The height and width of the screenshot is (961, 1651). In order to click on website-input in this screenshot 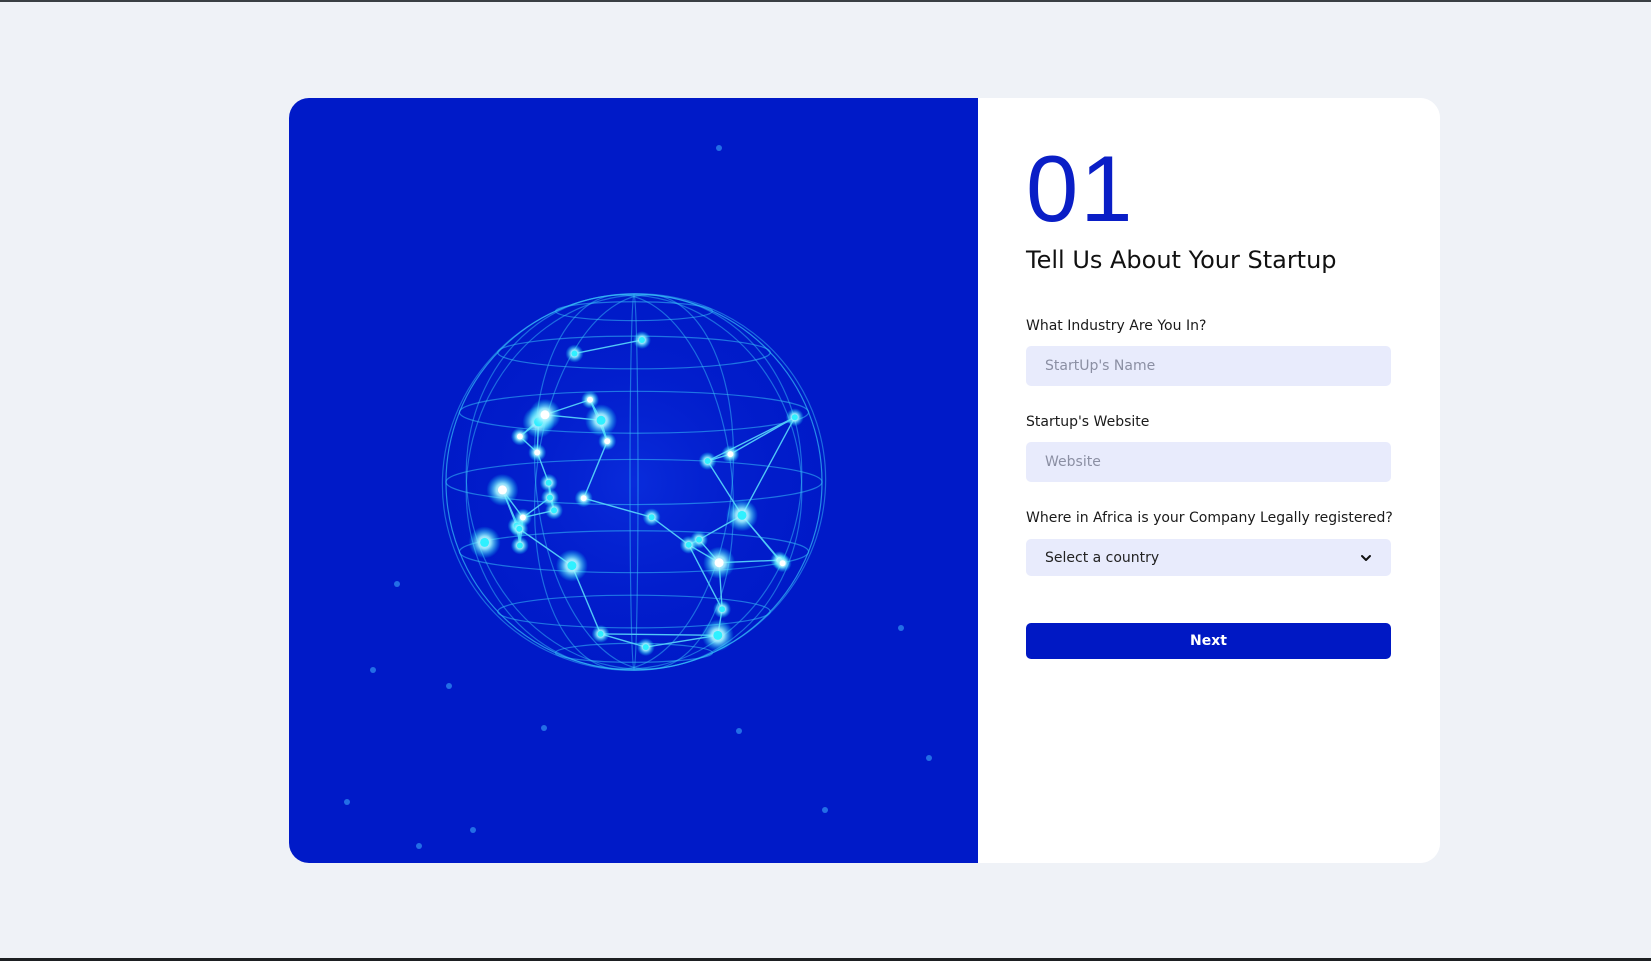, I will do `click(1208, 462)`.